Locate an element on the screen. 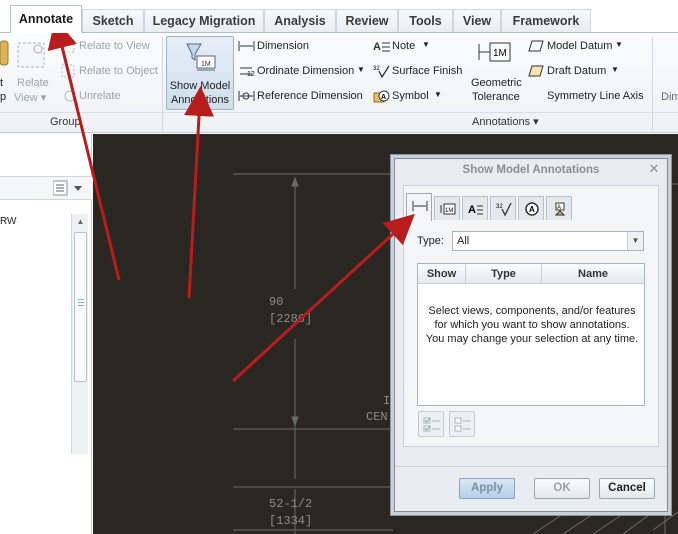 This screenshot has height=534, width=678. tab-review: Review is located at coordinates (367, 20).